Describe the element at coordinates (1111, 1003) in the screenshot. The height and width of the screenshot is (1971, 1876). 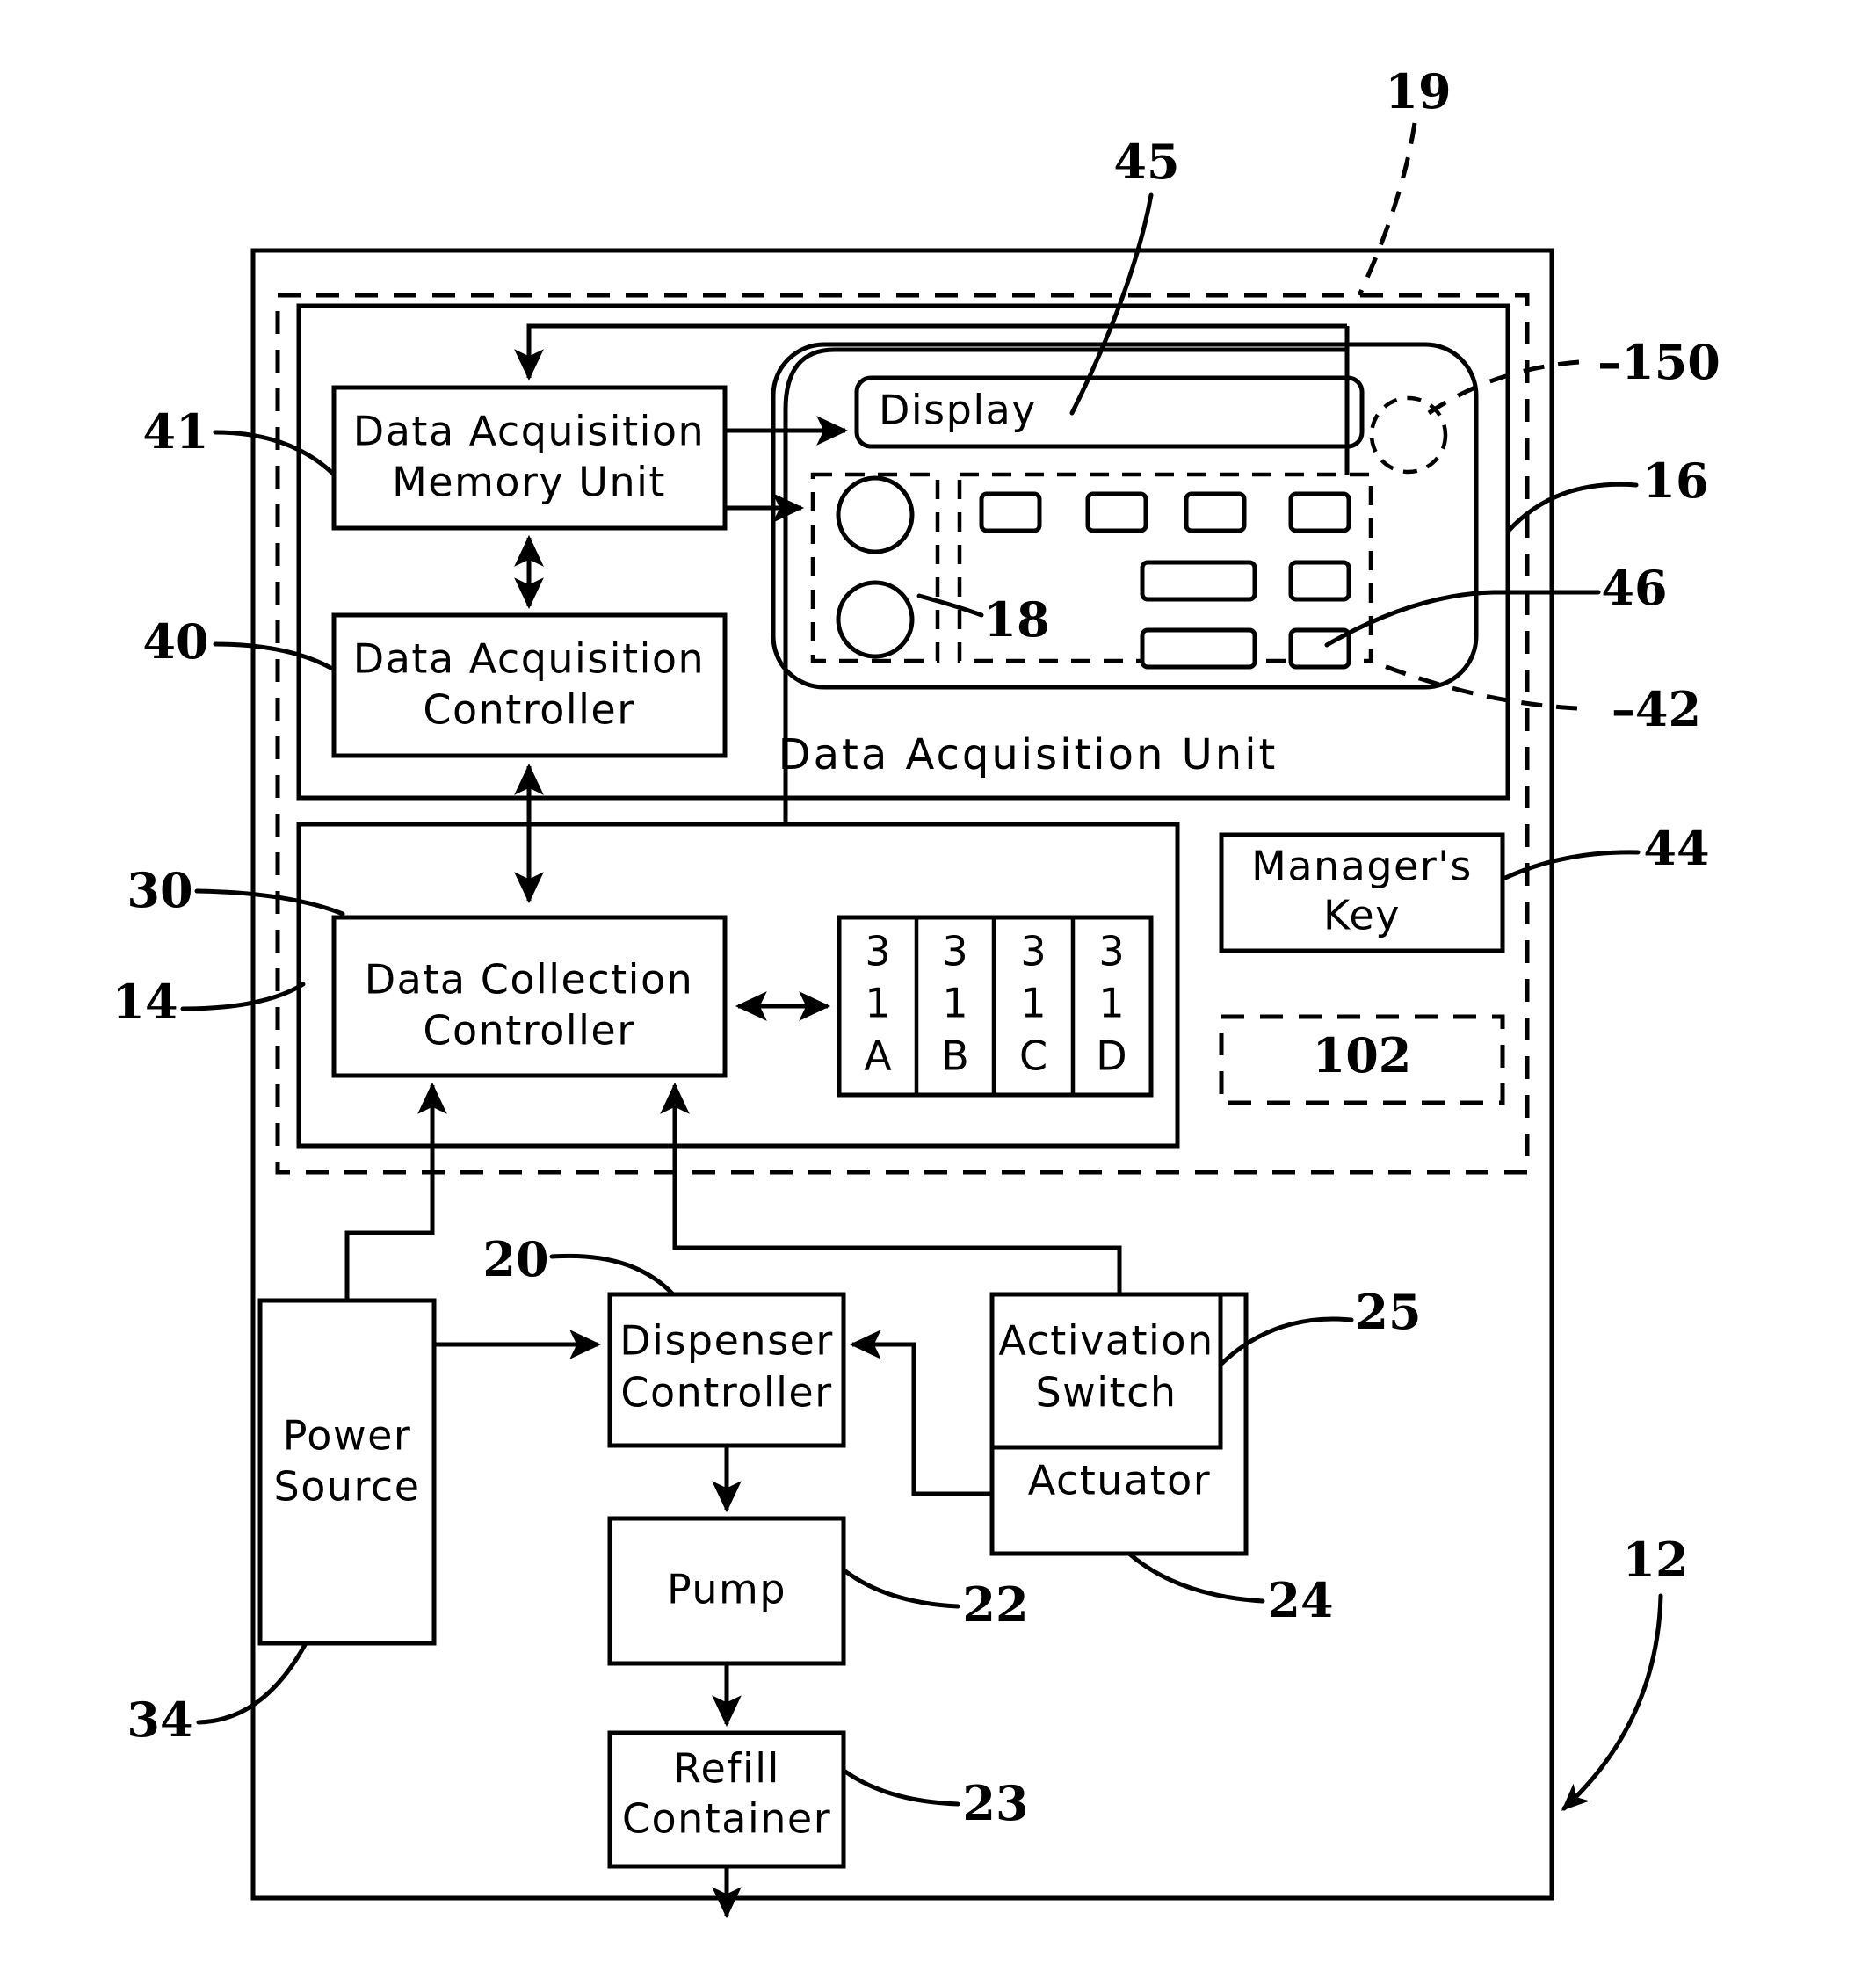
I see `sensor-31d-d2: 1` at that location.